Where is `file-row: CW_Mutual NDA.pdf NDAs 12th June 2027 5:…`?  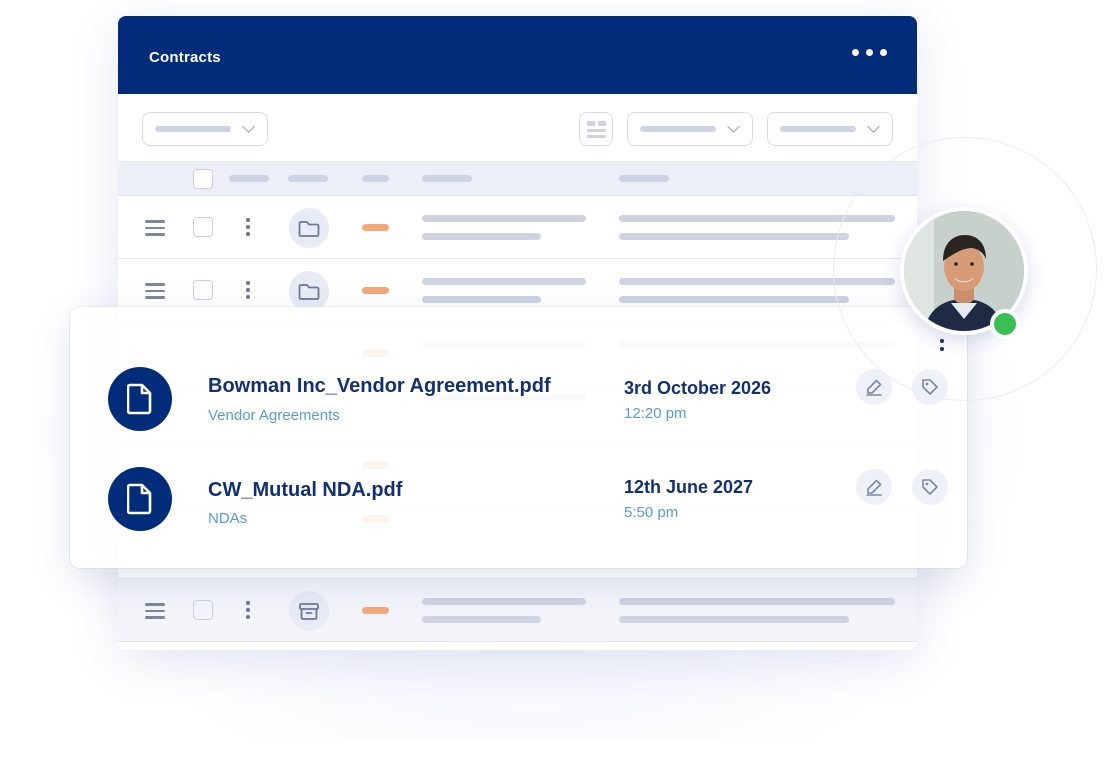 file-row: CW_Mutual NDA.pdf NDAs 12th June 2027 5:… is located at coordinates (518, 487).